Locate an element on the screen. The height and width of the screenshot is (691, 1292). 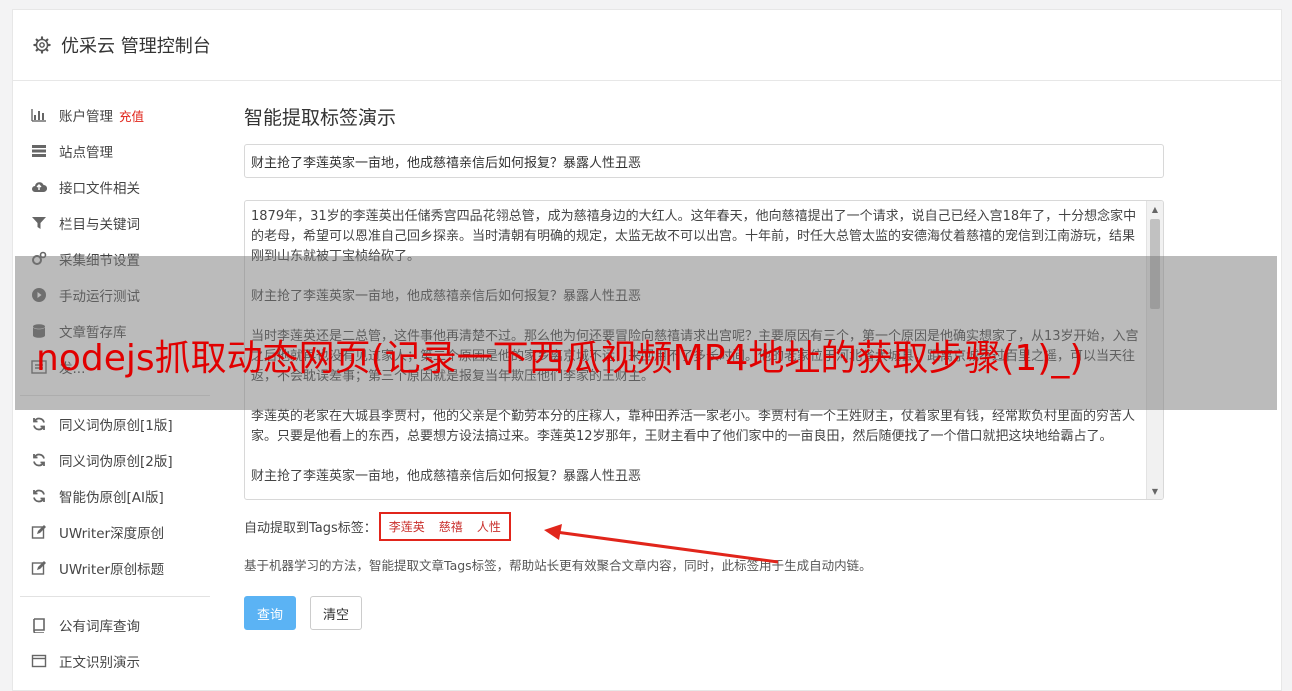
sidebar-item-synonym-v2: 同义词伪原创[2版] is located at coordinates (115, 460).